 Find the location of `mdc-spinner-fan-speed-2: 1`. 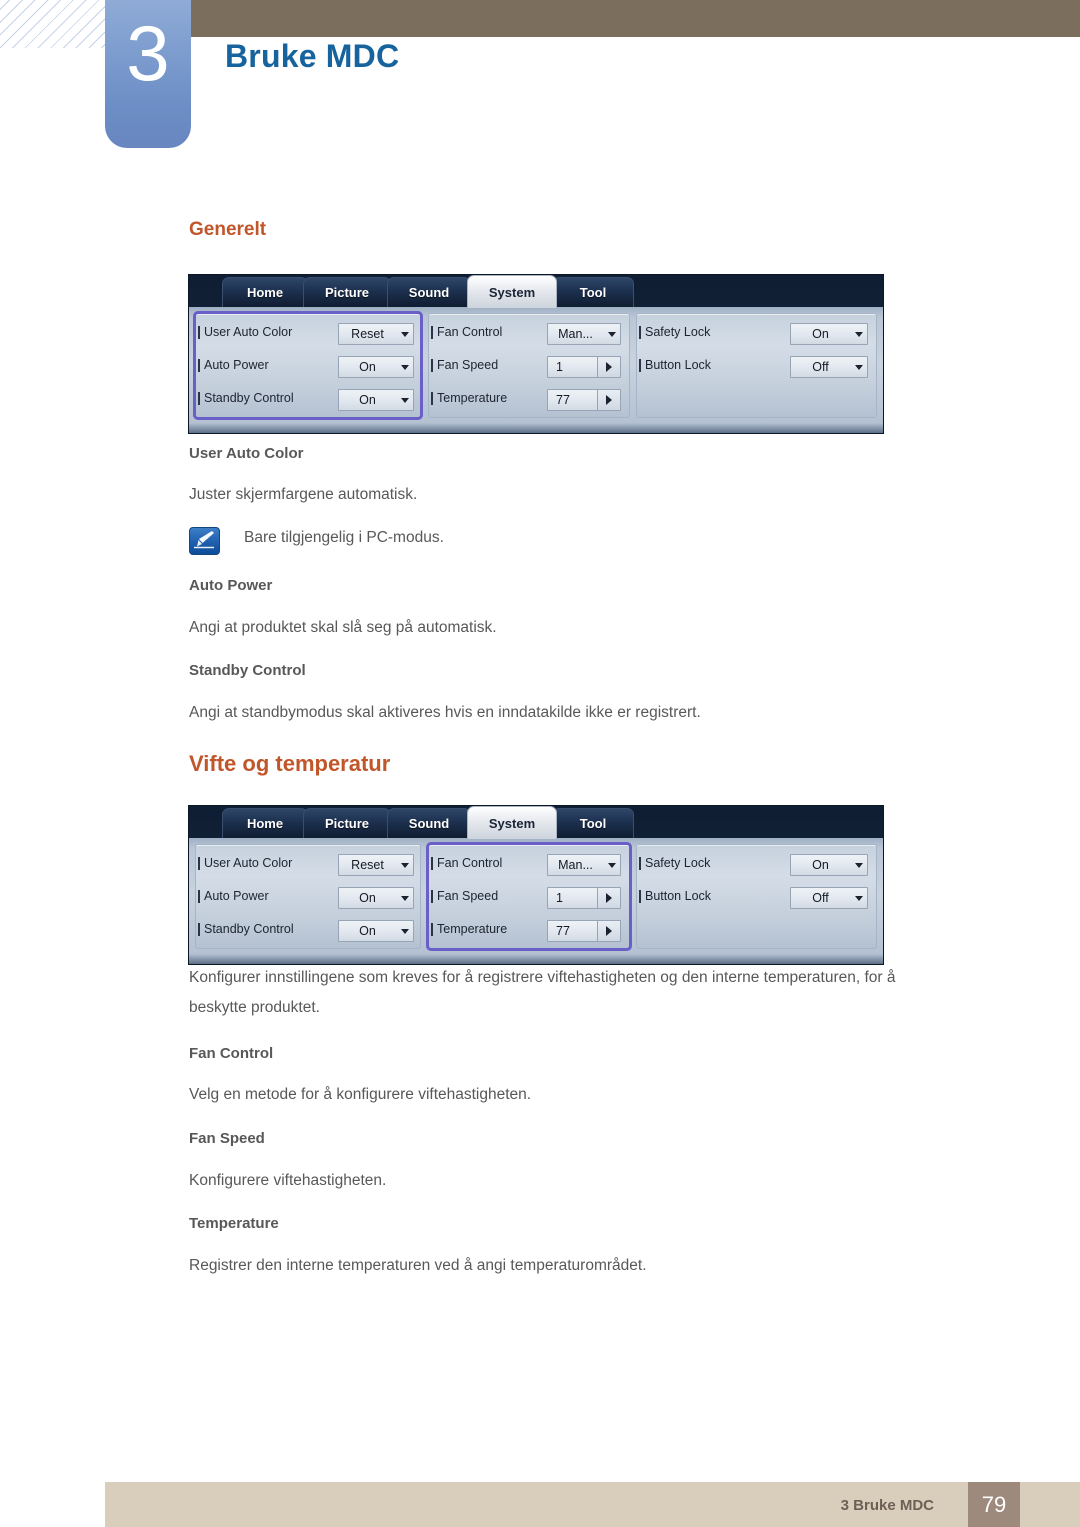

mdc-spinner-fan-speed-2: 1 is located at coordinates (584, 898).